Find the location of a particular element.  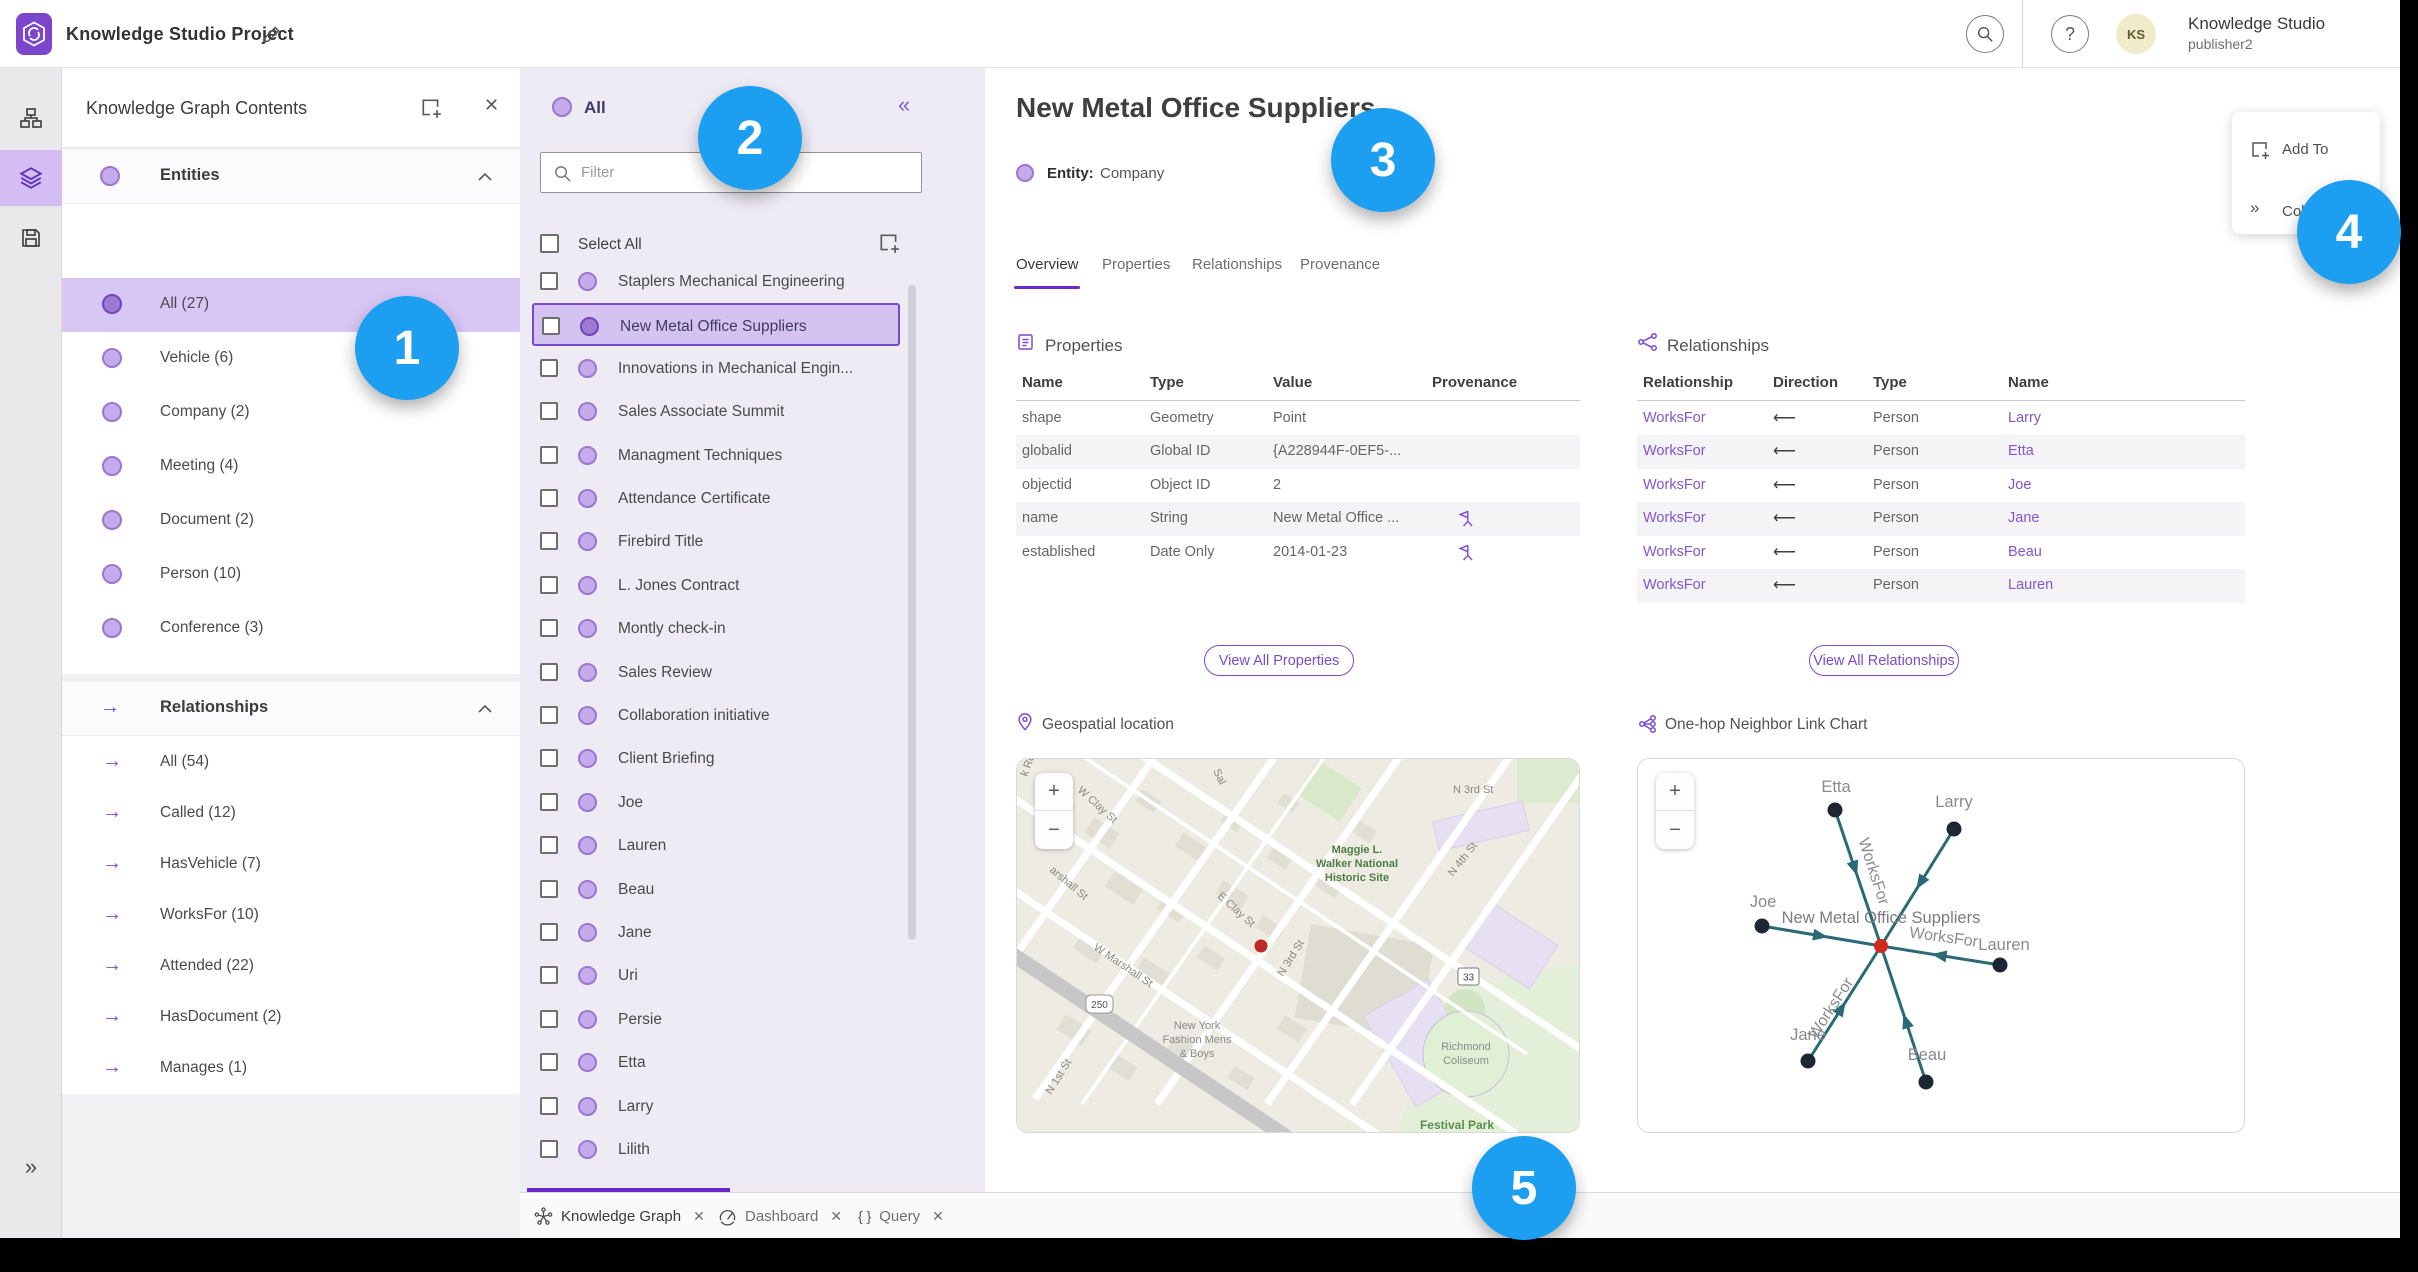

view-all-properties-button: View All Properties is located at coordinates (1279, 660).